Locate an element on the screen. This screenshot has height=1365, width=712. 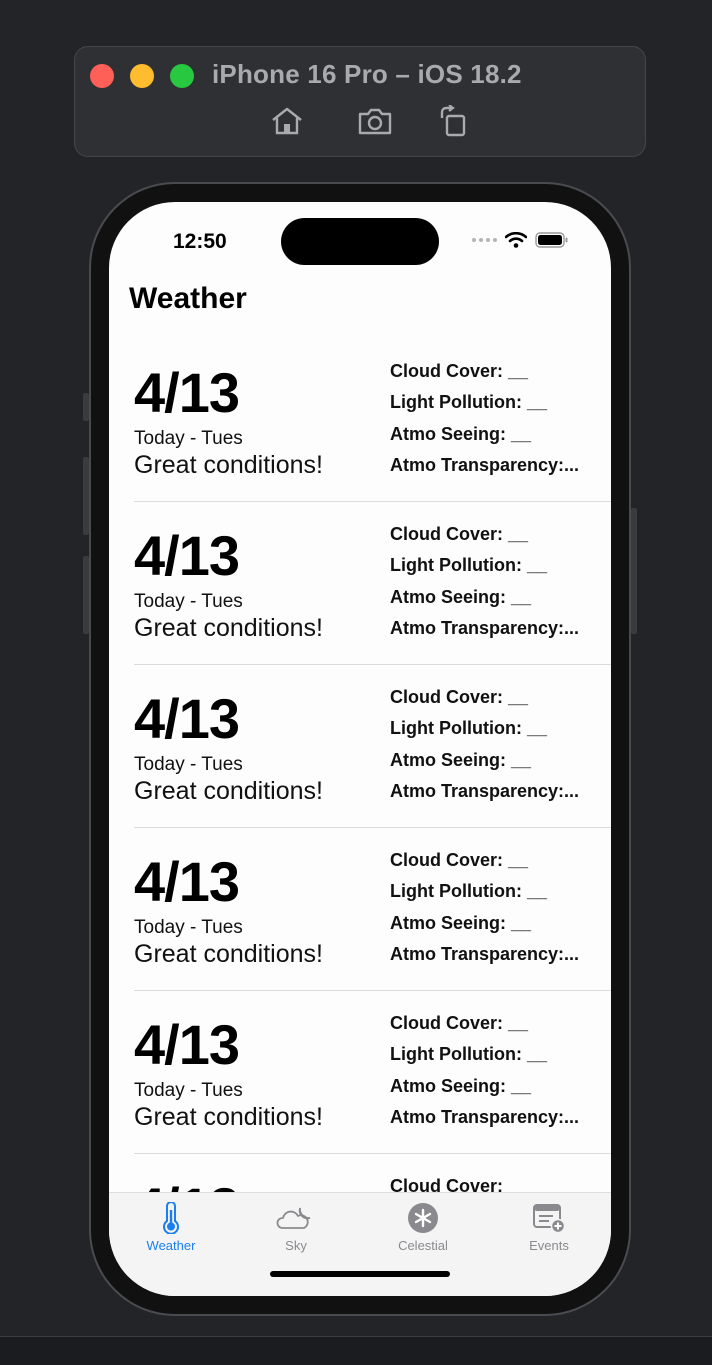
wifi-icon is located at coordinates (516, 240).